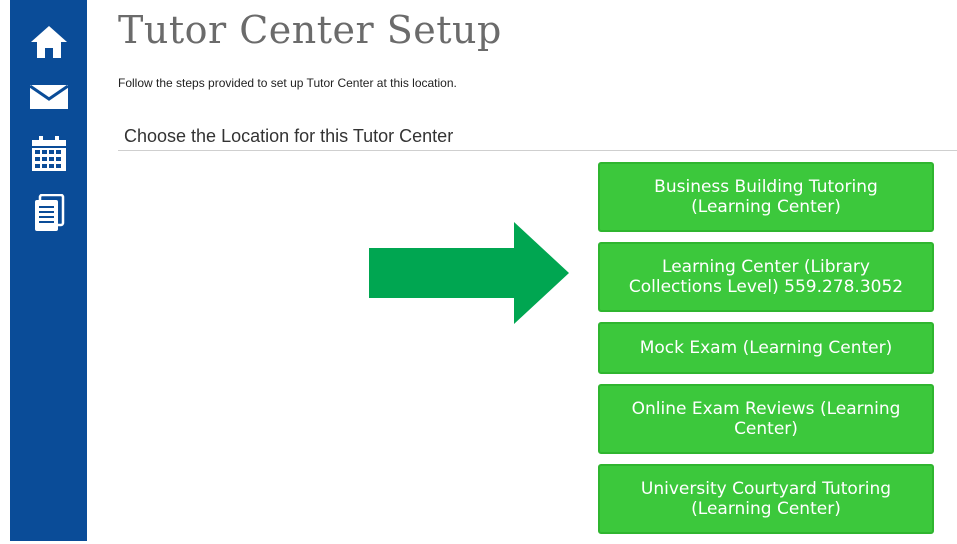 The height and width of the screenshot is (544, 957). I want to click on location-button-online-exam-reviews: Online Exam Reviews (Learning Center), so click(766, 419).